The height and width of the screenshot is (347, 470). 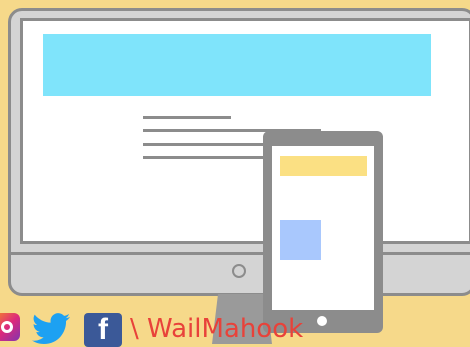 What do you see at coordinates (323, 166) in the screenshot?
I see `phone-header-placeholder` at bounding box center [323, 166].